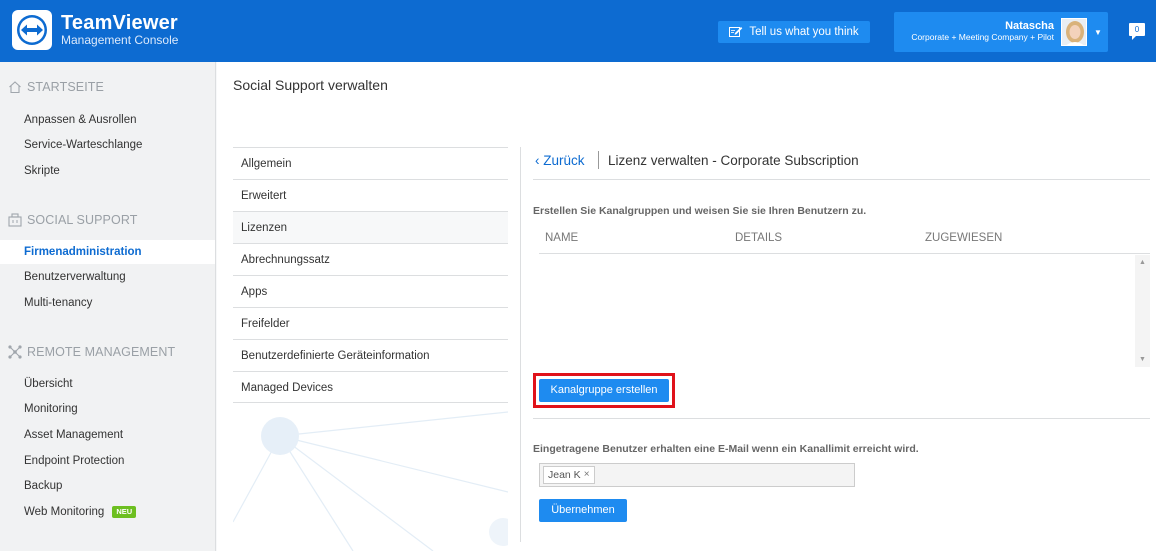 This screenshot has width=1156, height=551. What do you see at coordinates (56, 87) in the screenshot?
I see `sidebar-section-startseite: STARTSEITE` at bounding box center [56, 87].